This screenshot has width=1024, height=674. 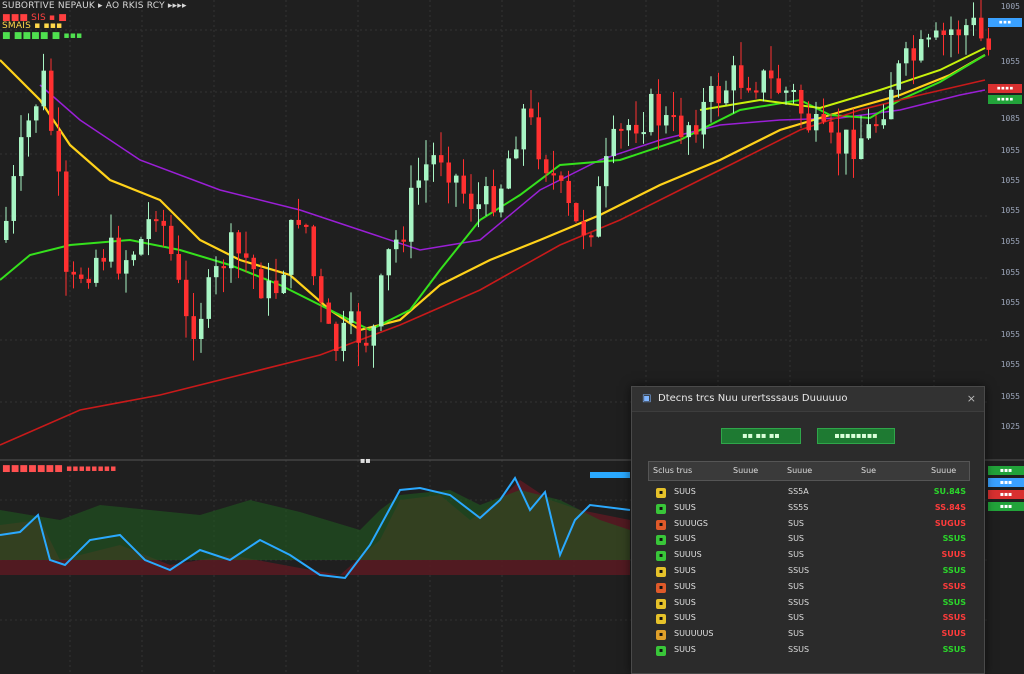 What do you see at coordinates (365, 460) in the screenshot?
I see `indicator-collapse-icon: ▪▪` at bounding box center [365, 460].